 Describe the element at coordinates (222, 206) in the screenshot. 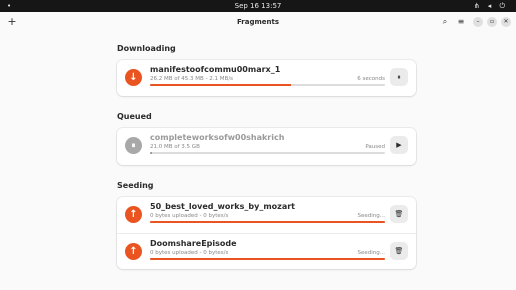

I see `torrent-name: 50_best_loved_works_by_mozart` at that location.